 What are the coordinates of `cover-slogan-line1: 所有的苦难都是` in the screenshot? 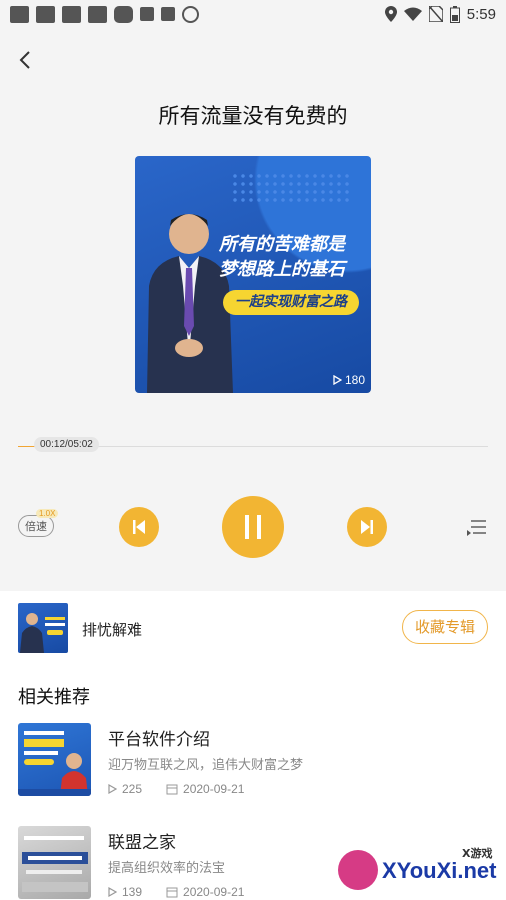 It's located at (282, 244).